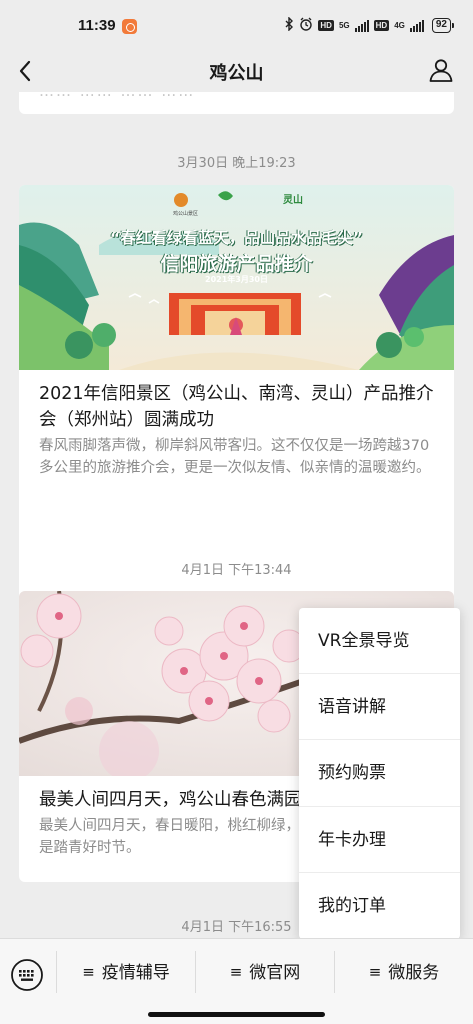 This screenshot has width=473, height=1024. What do you see at coordinates (289, 25) in the screenshot?
I see `bluetooth-icon` at bounding box center [289, 25].